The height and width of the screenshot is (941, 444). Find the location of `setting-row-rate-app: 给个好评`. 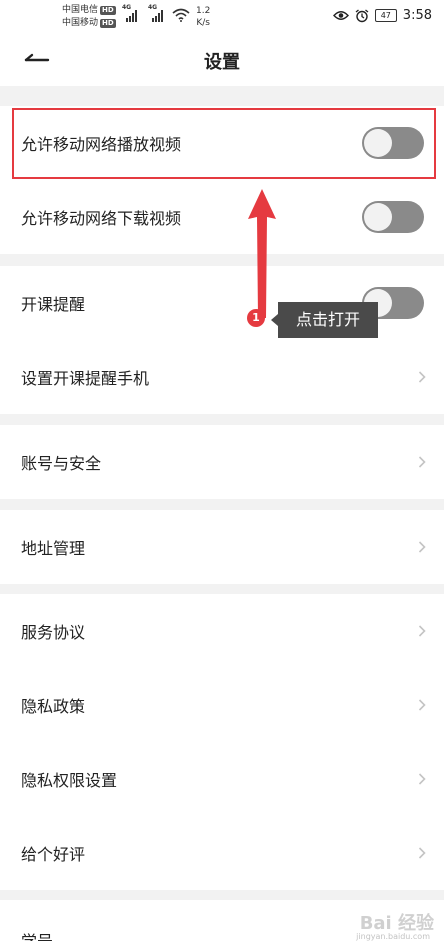

setting-row-rate-app: 给个好评 is located at coordinates (222, 853).